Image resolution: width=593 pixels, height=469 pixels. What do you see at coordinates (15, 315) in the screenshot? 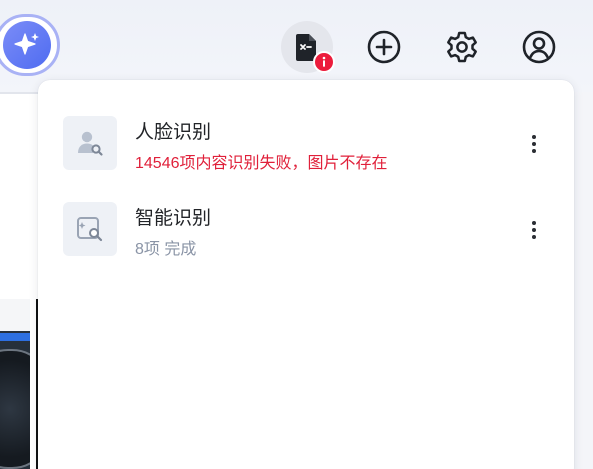
I see `thumbnail-phone-header` at bounding box center [15, 315].